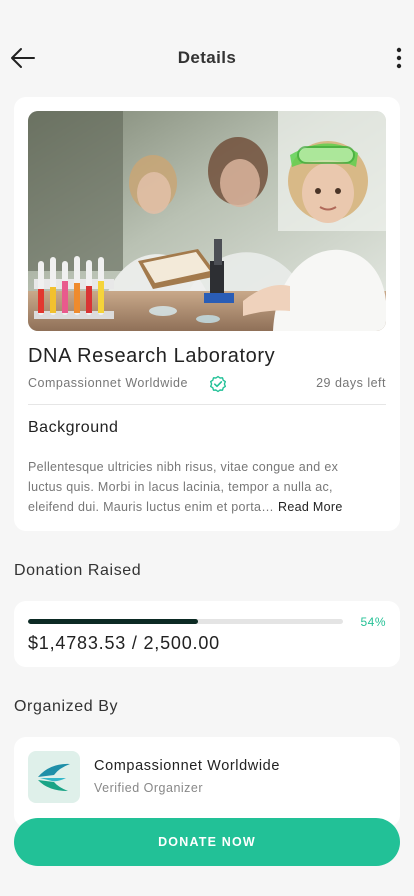 The image size is (414, 896). What do you see at coordinates (351, 383) in the screenshot?
I see `days-left: 29 days left` at bounding box center [351, 383].